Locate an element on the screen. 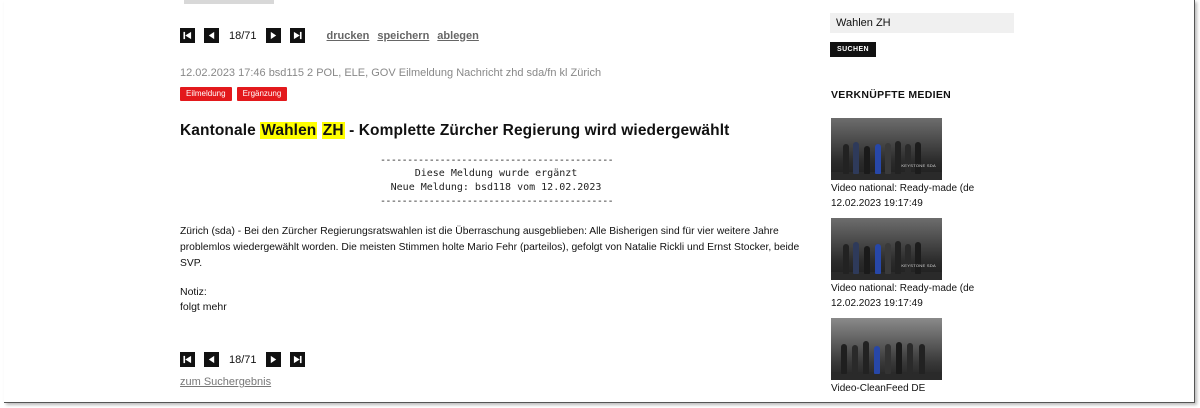 This screenshot has width=1200, height=408. next-page-button-bottom is located at coordinates (273, 359).